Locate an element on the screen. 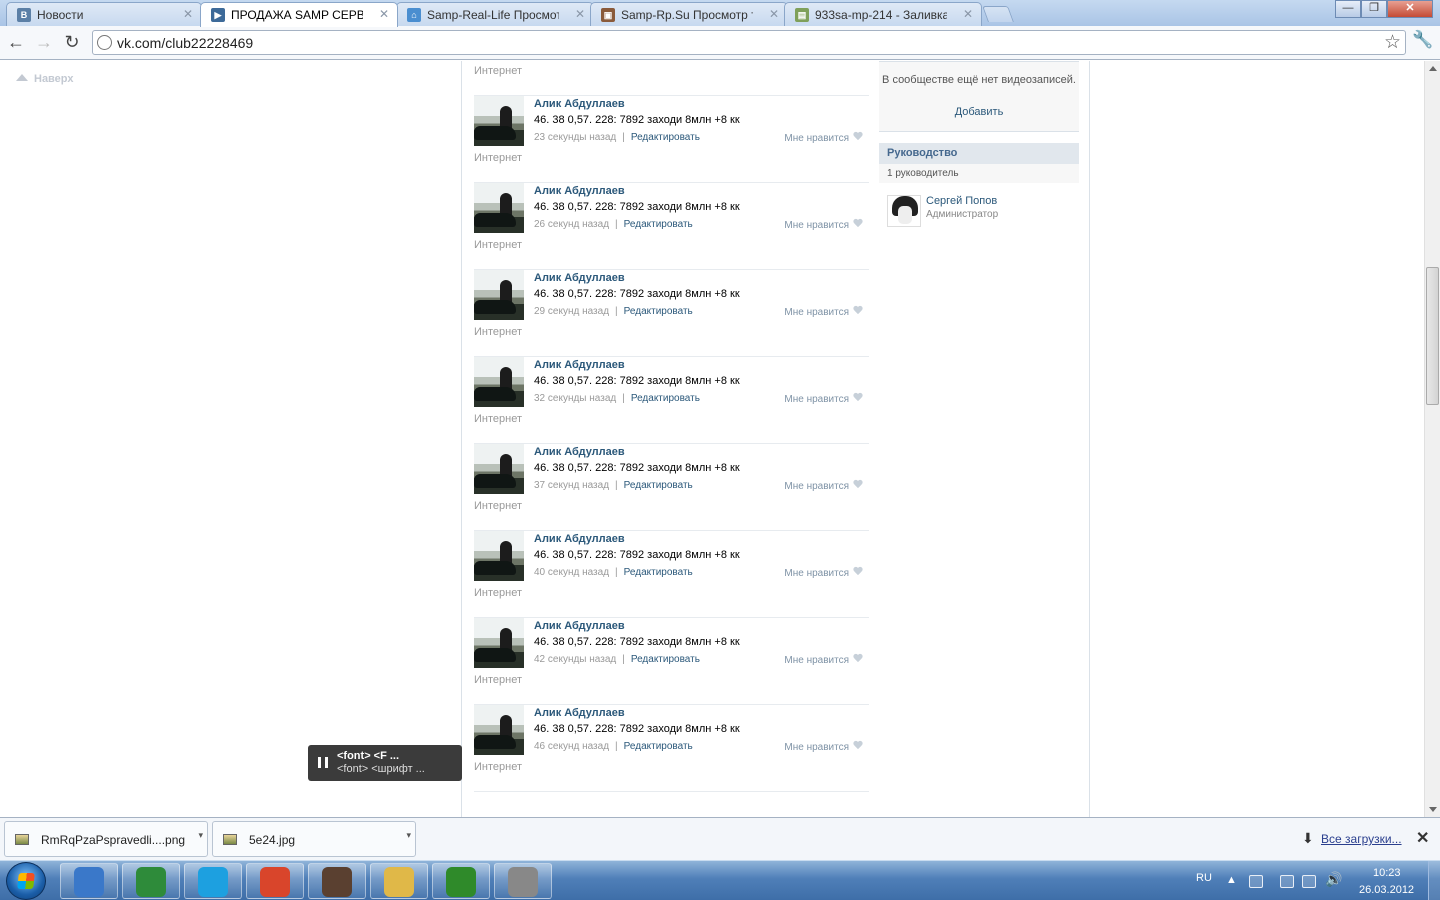 This screenshot has width=1440, height=900. browser-tab: ⌂ Samp-Real-Life Просмотр ✕ is located at coordinates (495, 14).